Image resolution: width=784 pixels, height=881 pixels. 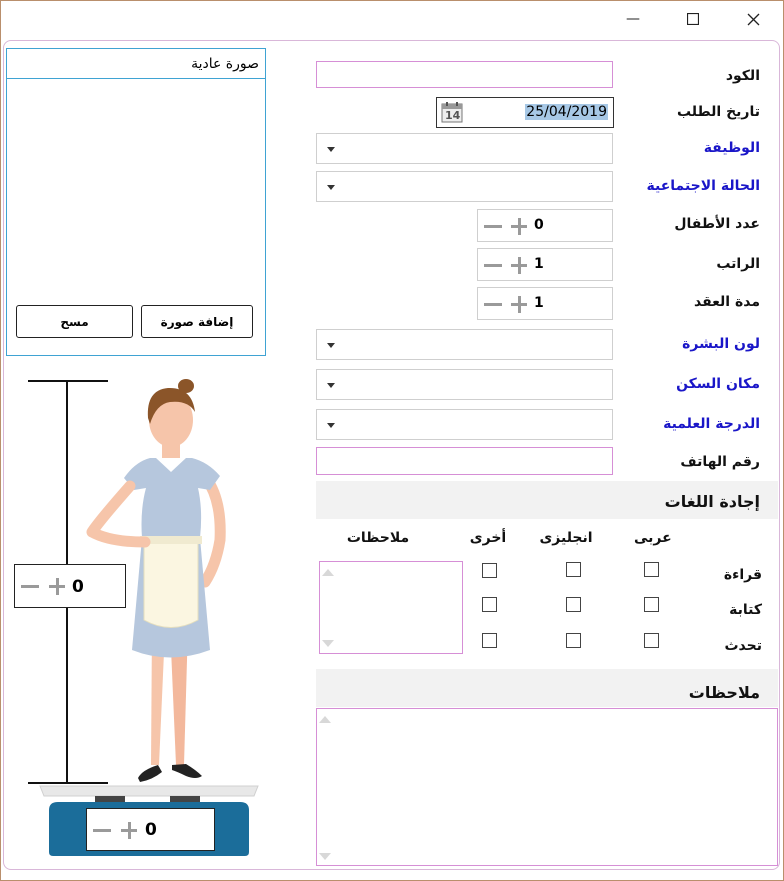 What do you see at coordinates (566, 112) in the screenshot?
I see `order-date-value: 25/04/2019` at bounding box center [566, 112].